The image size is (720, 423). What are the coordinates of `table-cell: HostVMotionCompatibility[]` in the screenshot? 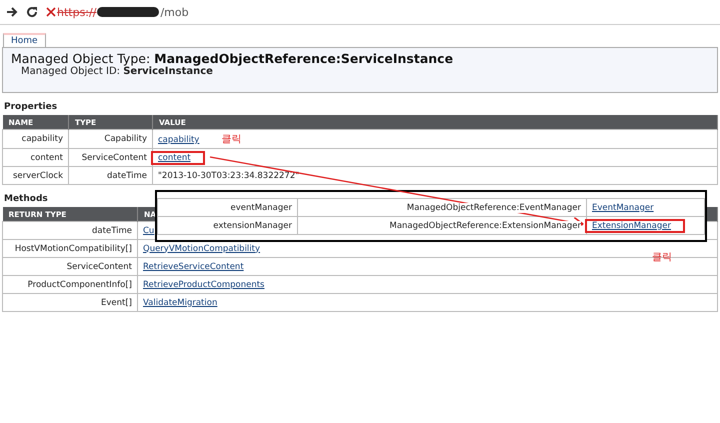 It's located at (70, 249).